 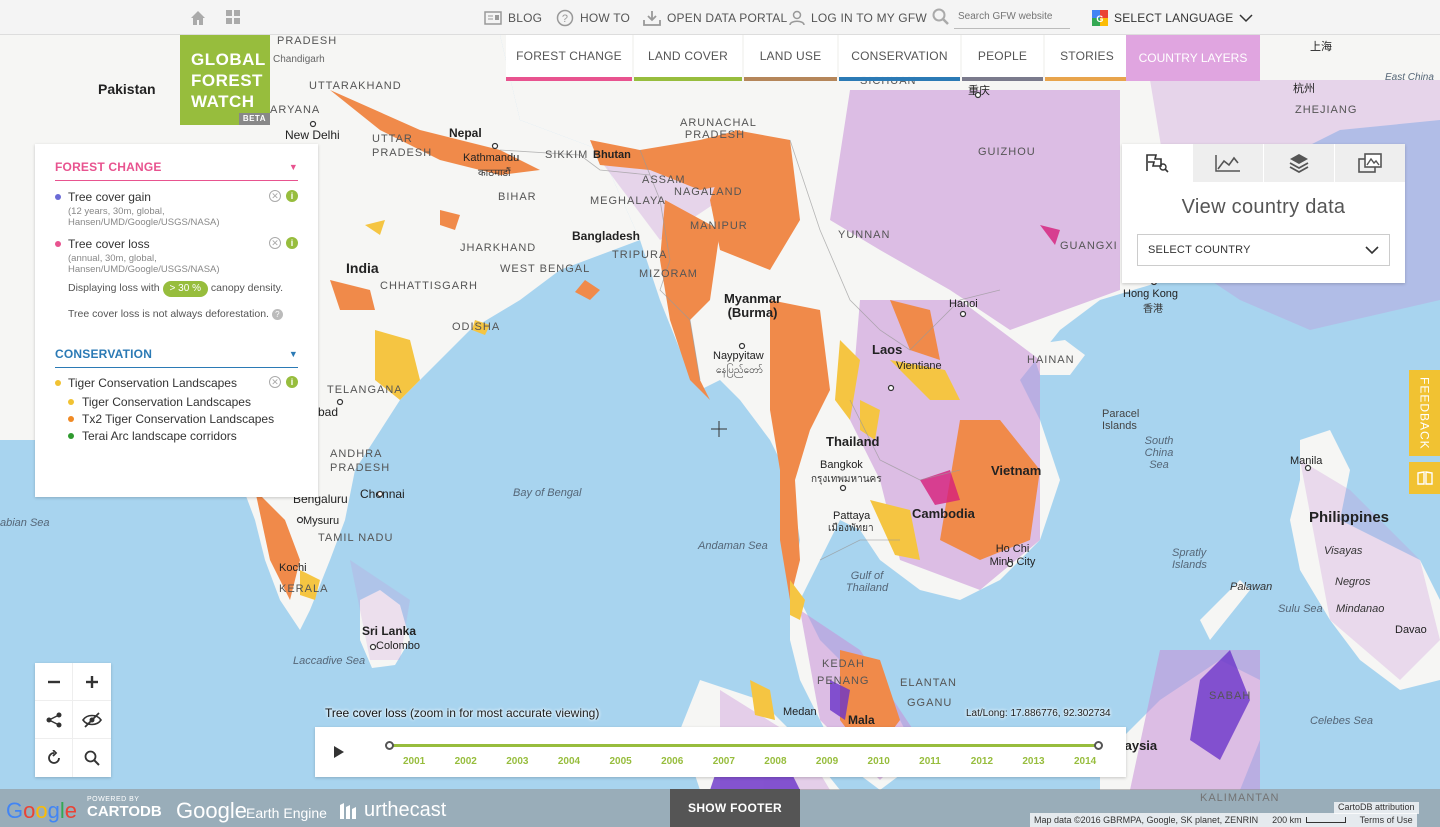 I want to click on forest-change-section-header: FOREST CHANGE ▼, so click(x=176, y=170).